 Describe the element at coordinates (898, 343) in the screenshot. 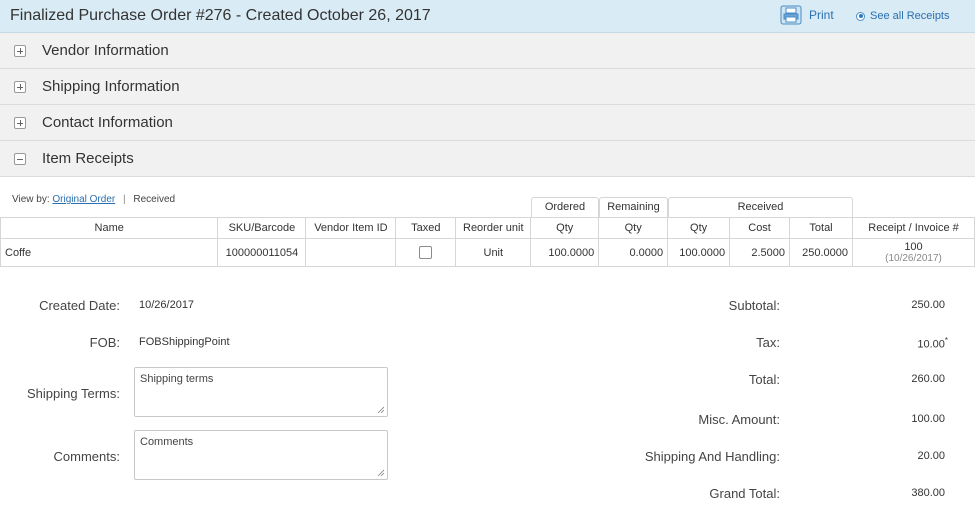

I see `tax-value-wrapper: 10.00*` at that location.